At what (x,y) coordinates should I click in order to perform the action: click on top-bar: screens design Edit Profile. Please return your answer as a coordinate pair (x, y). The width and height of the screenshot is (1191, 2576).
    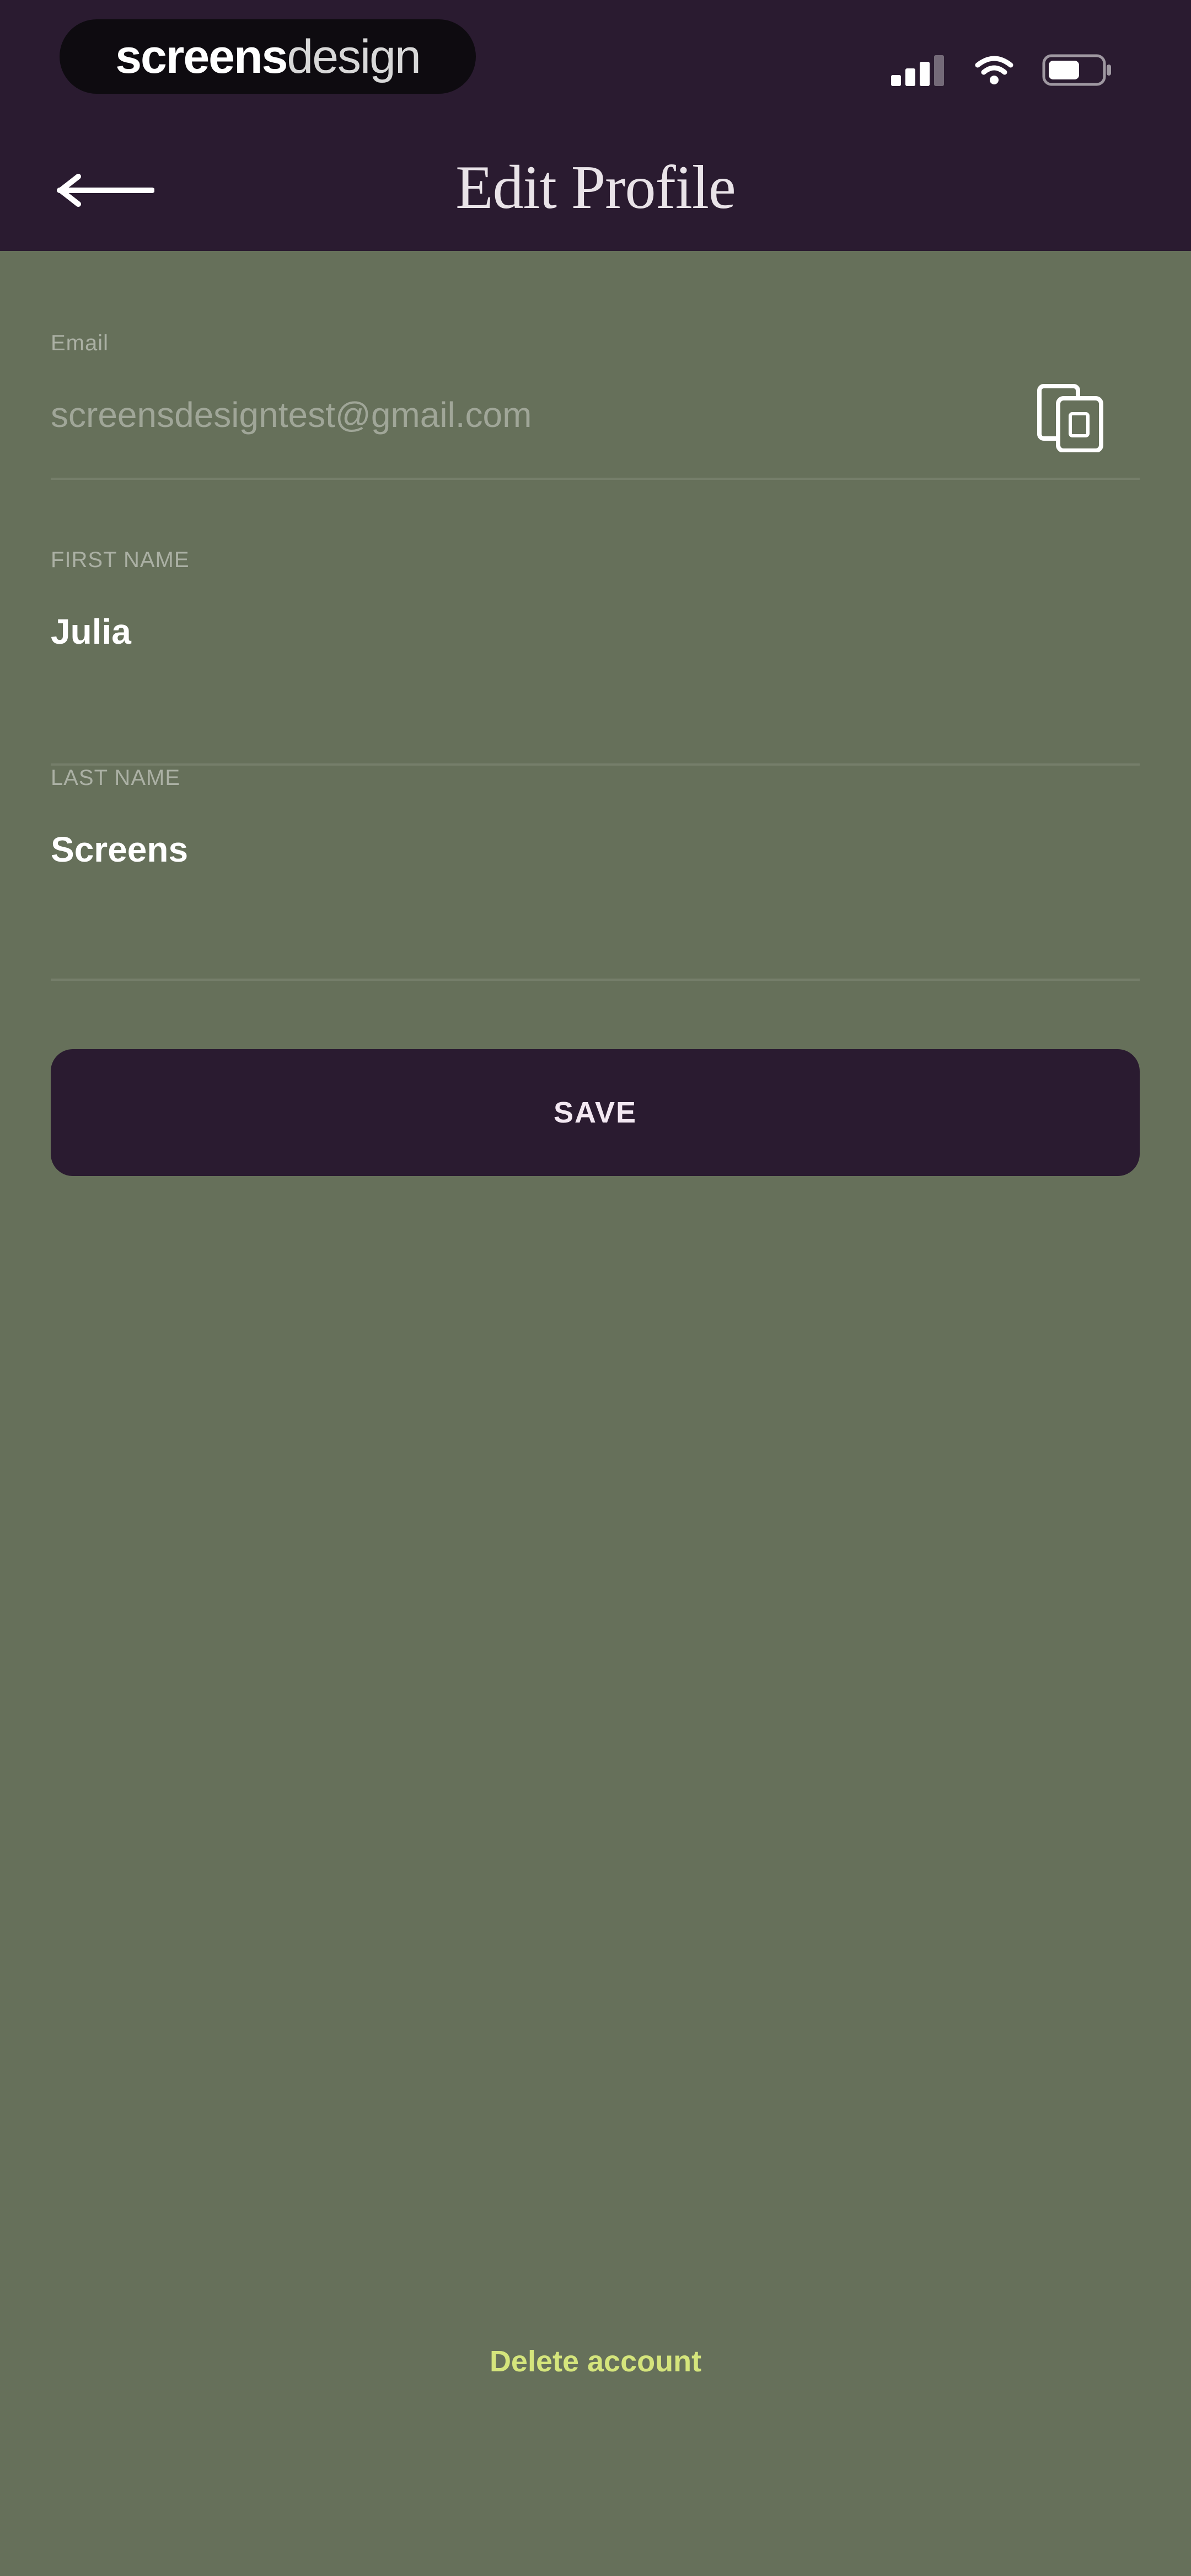
    Looking at the image, I should click on (595, 125).